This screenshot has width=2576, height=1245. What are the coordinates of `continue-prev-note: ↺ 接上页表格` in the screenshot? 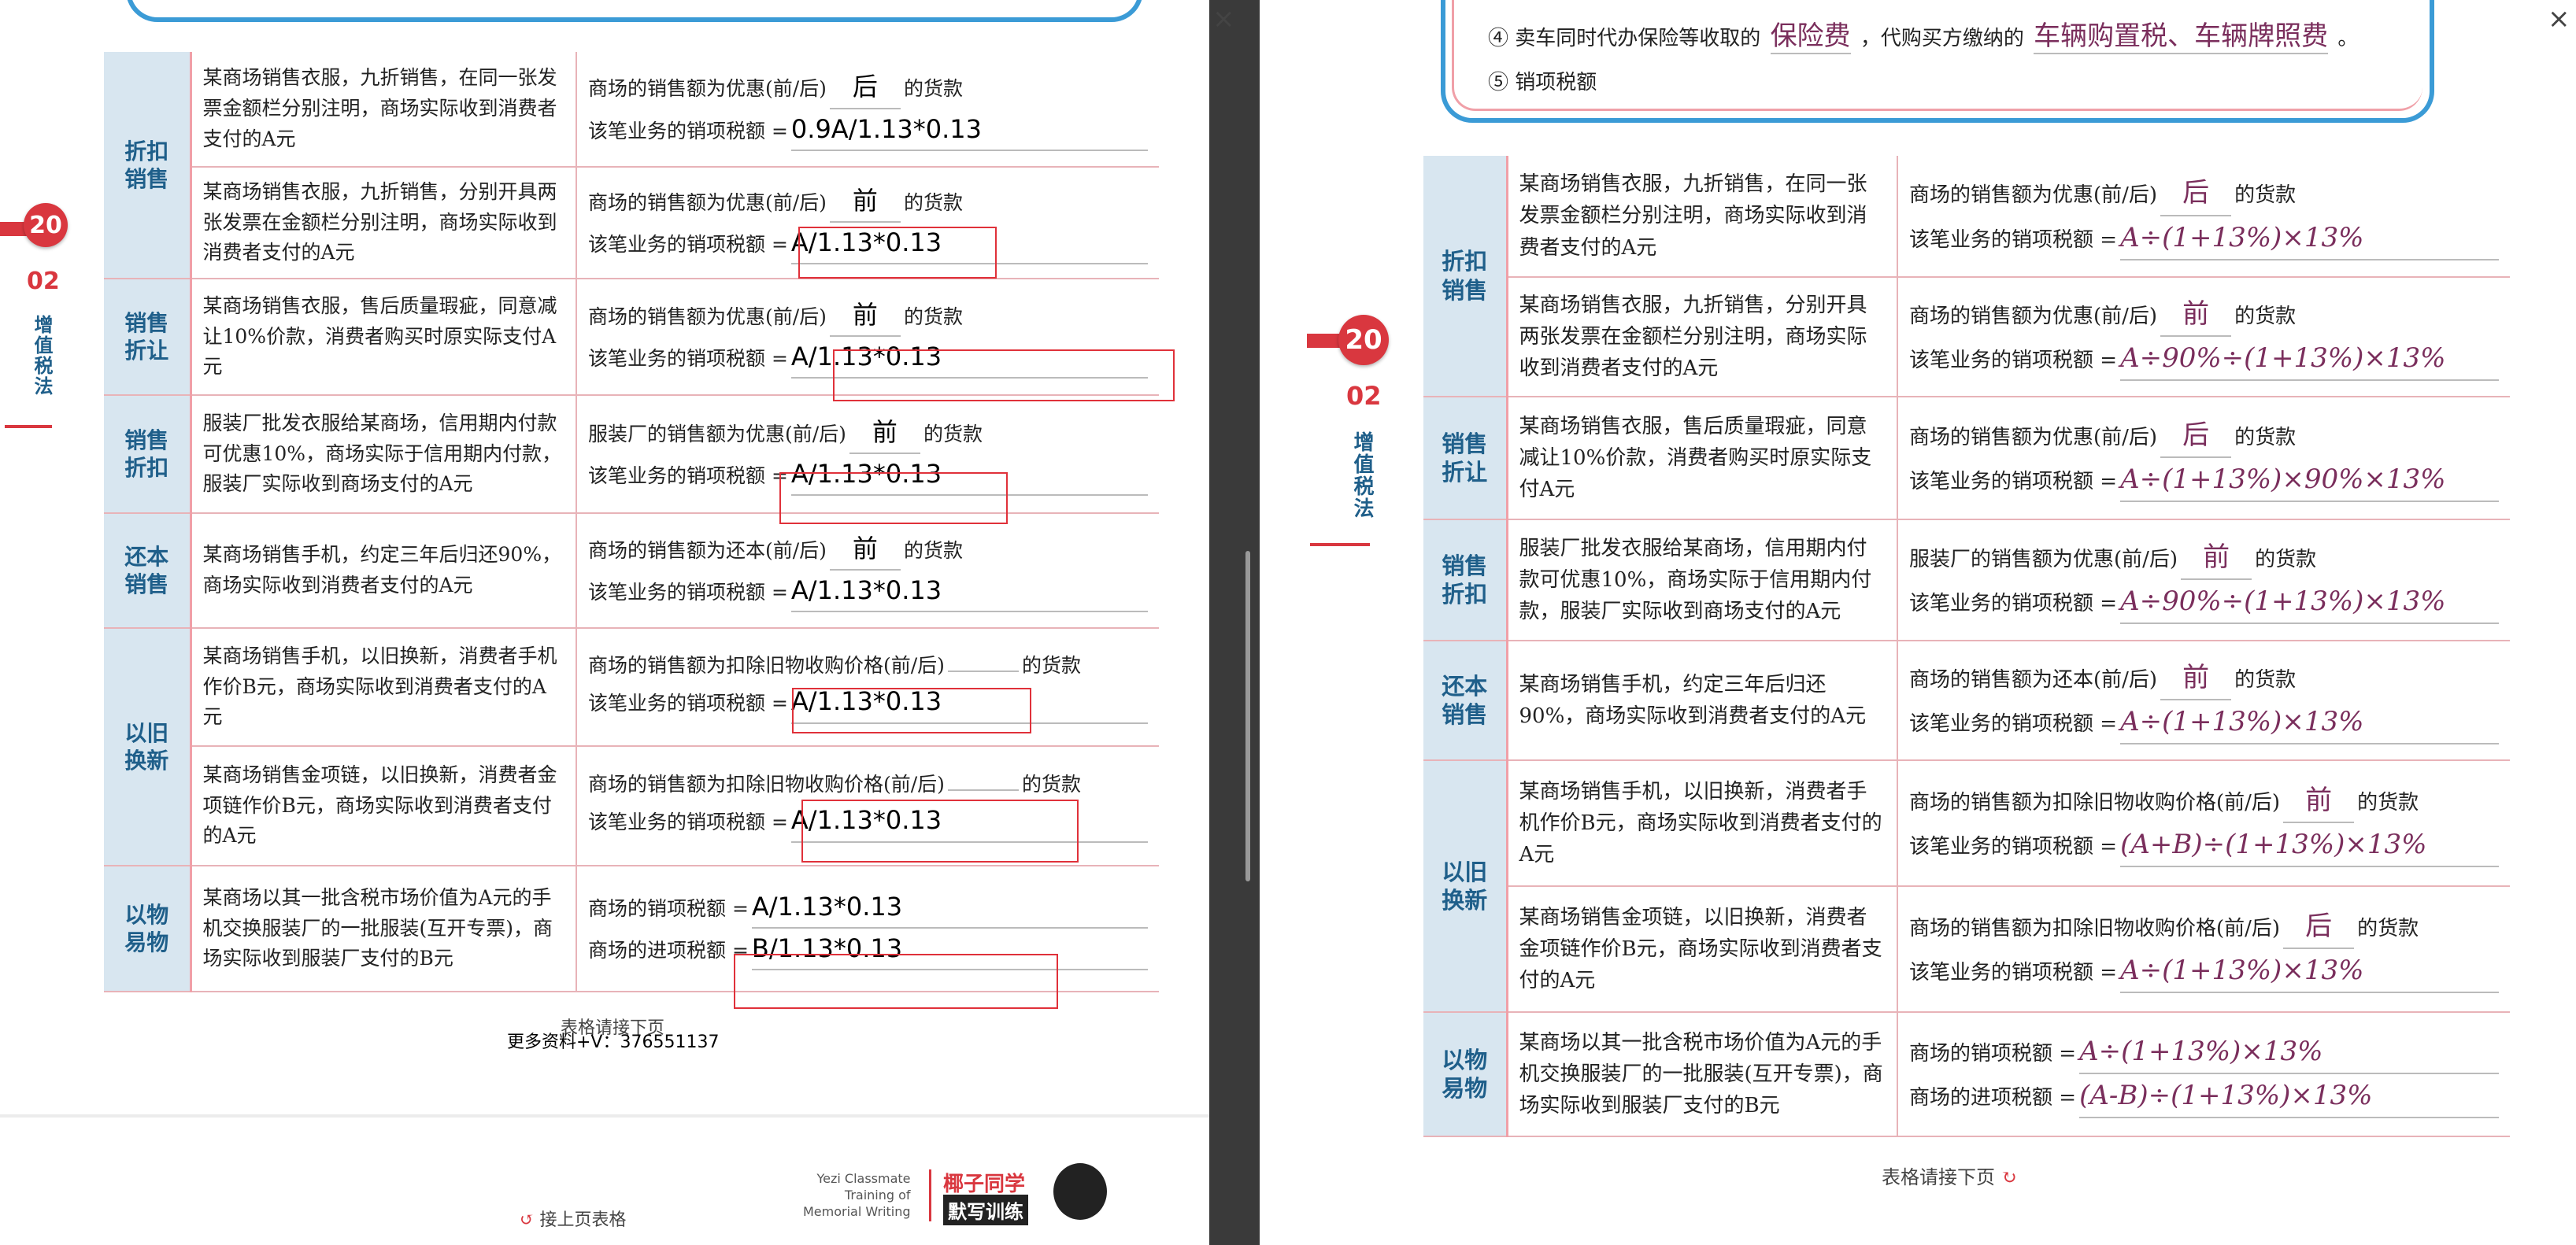 It's located at (573, 1220).